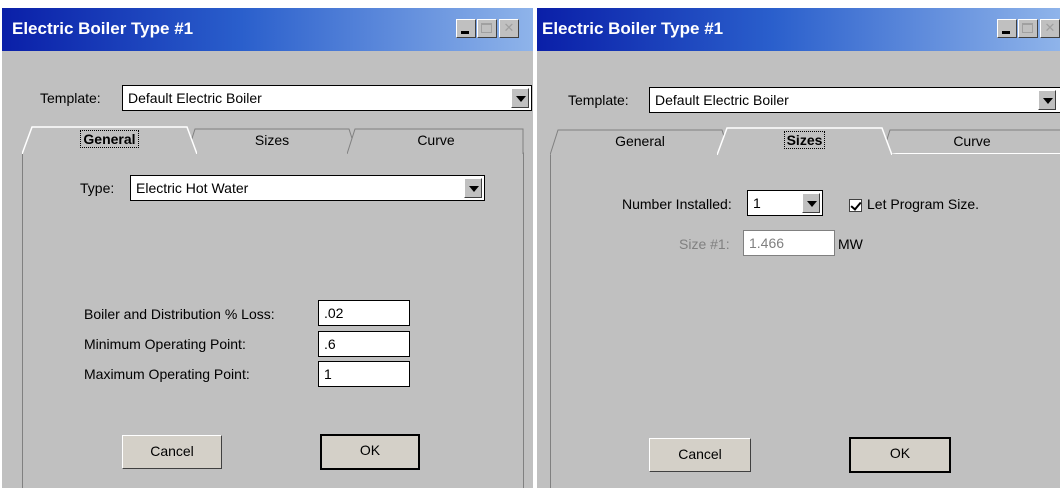 Image resolution: width=1060 pixels, height=488 pixels. I want to click on max-operating-point-input: 1, so click(364, 374).